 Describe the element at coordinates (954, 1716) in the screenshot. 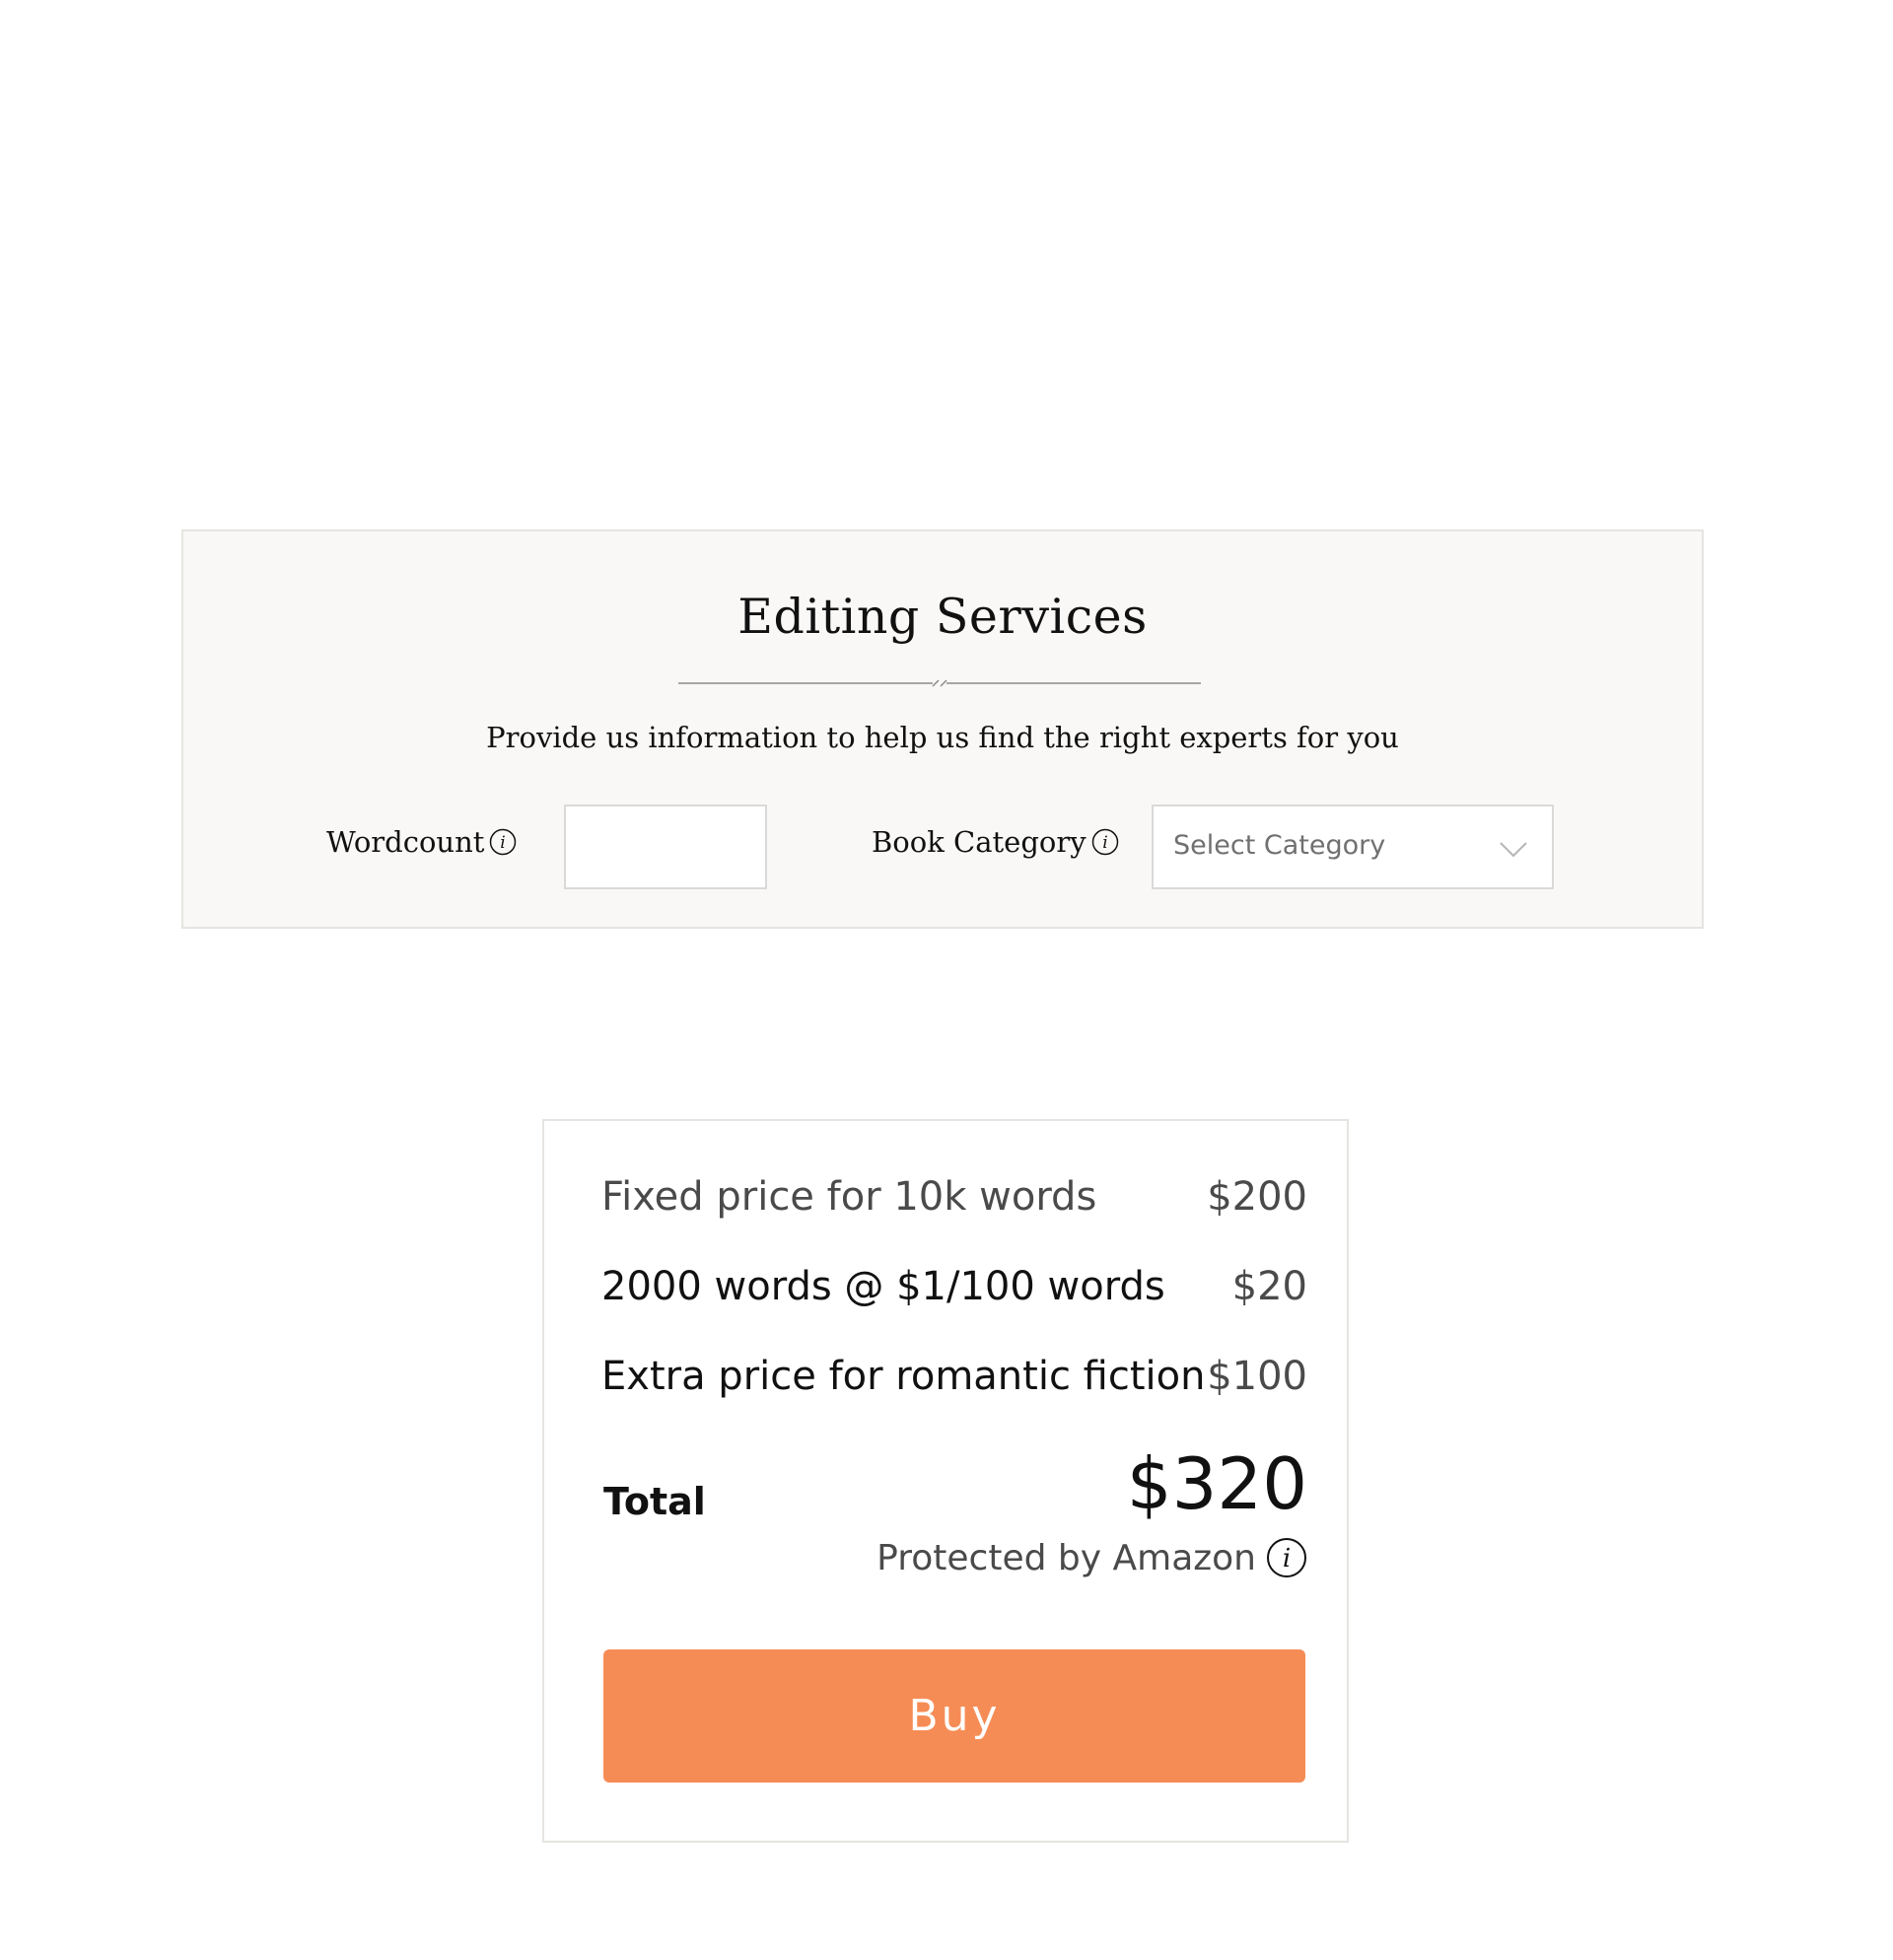

I see `buy-button: Buy` at that location.